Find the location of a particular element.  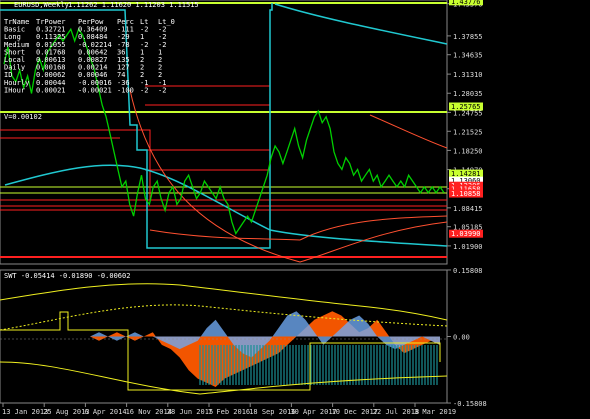

x-tick-label: 3 Mar 2019 is located at coordinates (435, 412).